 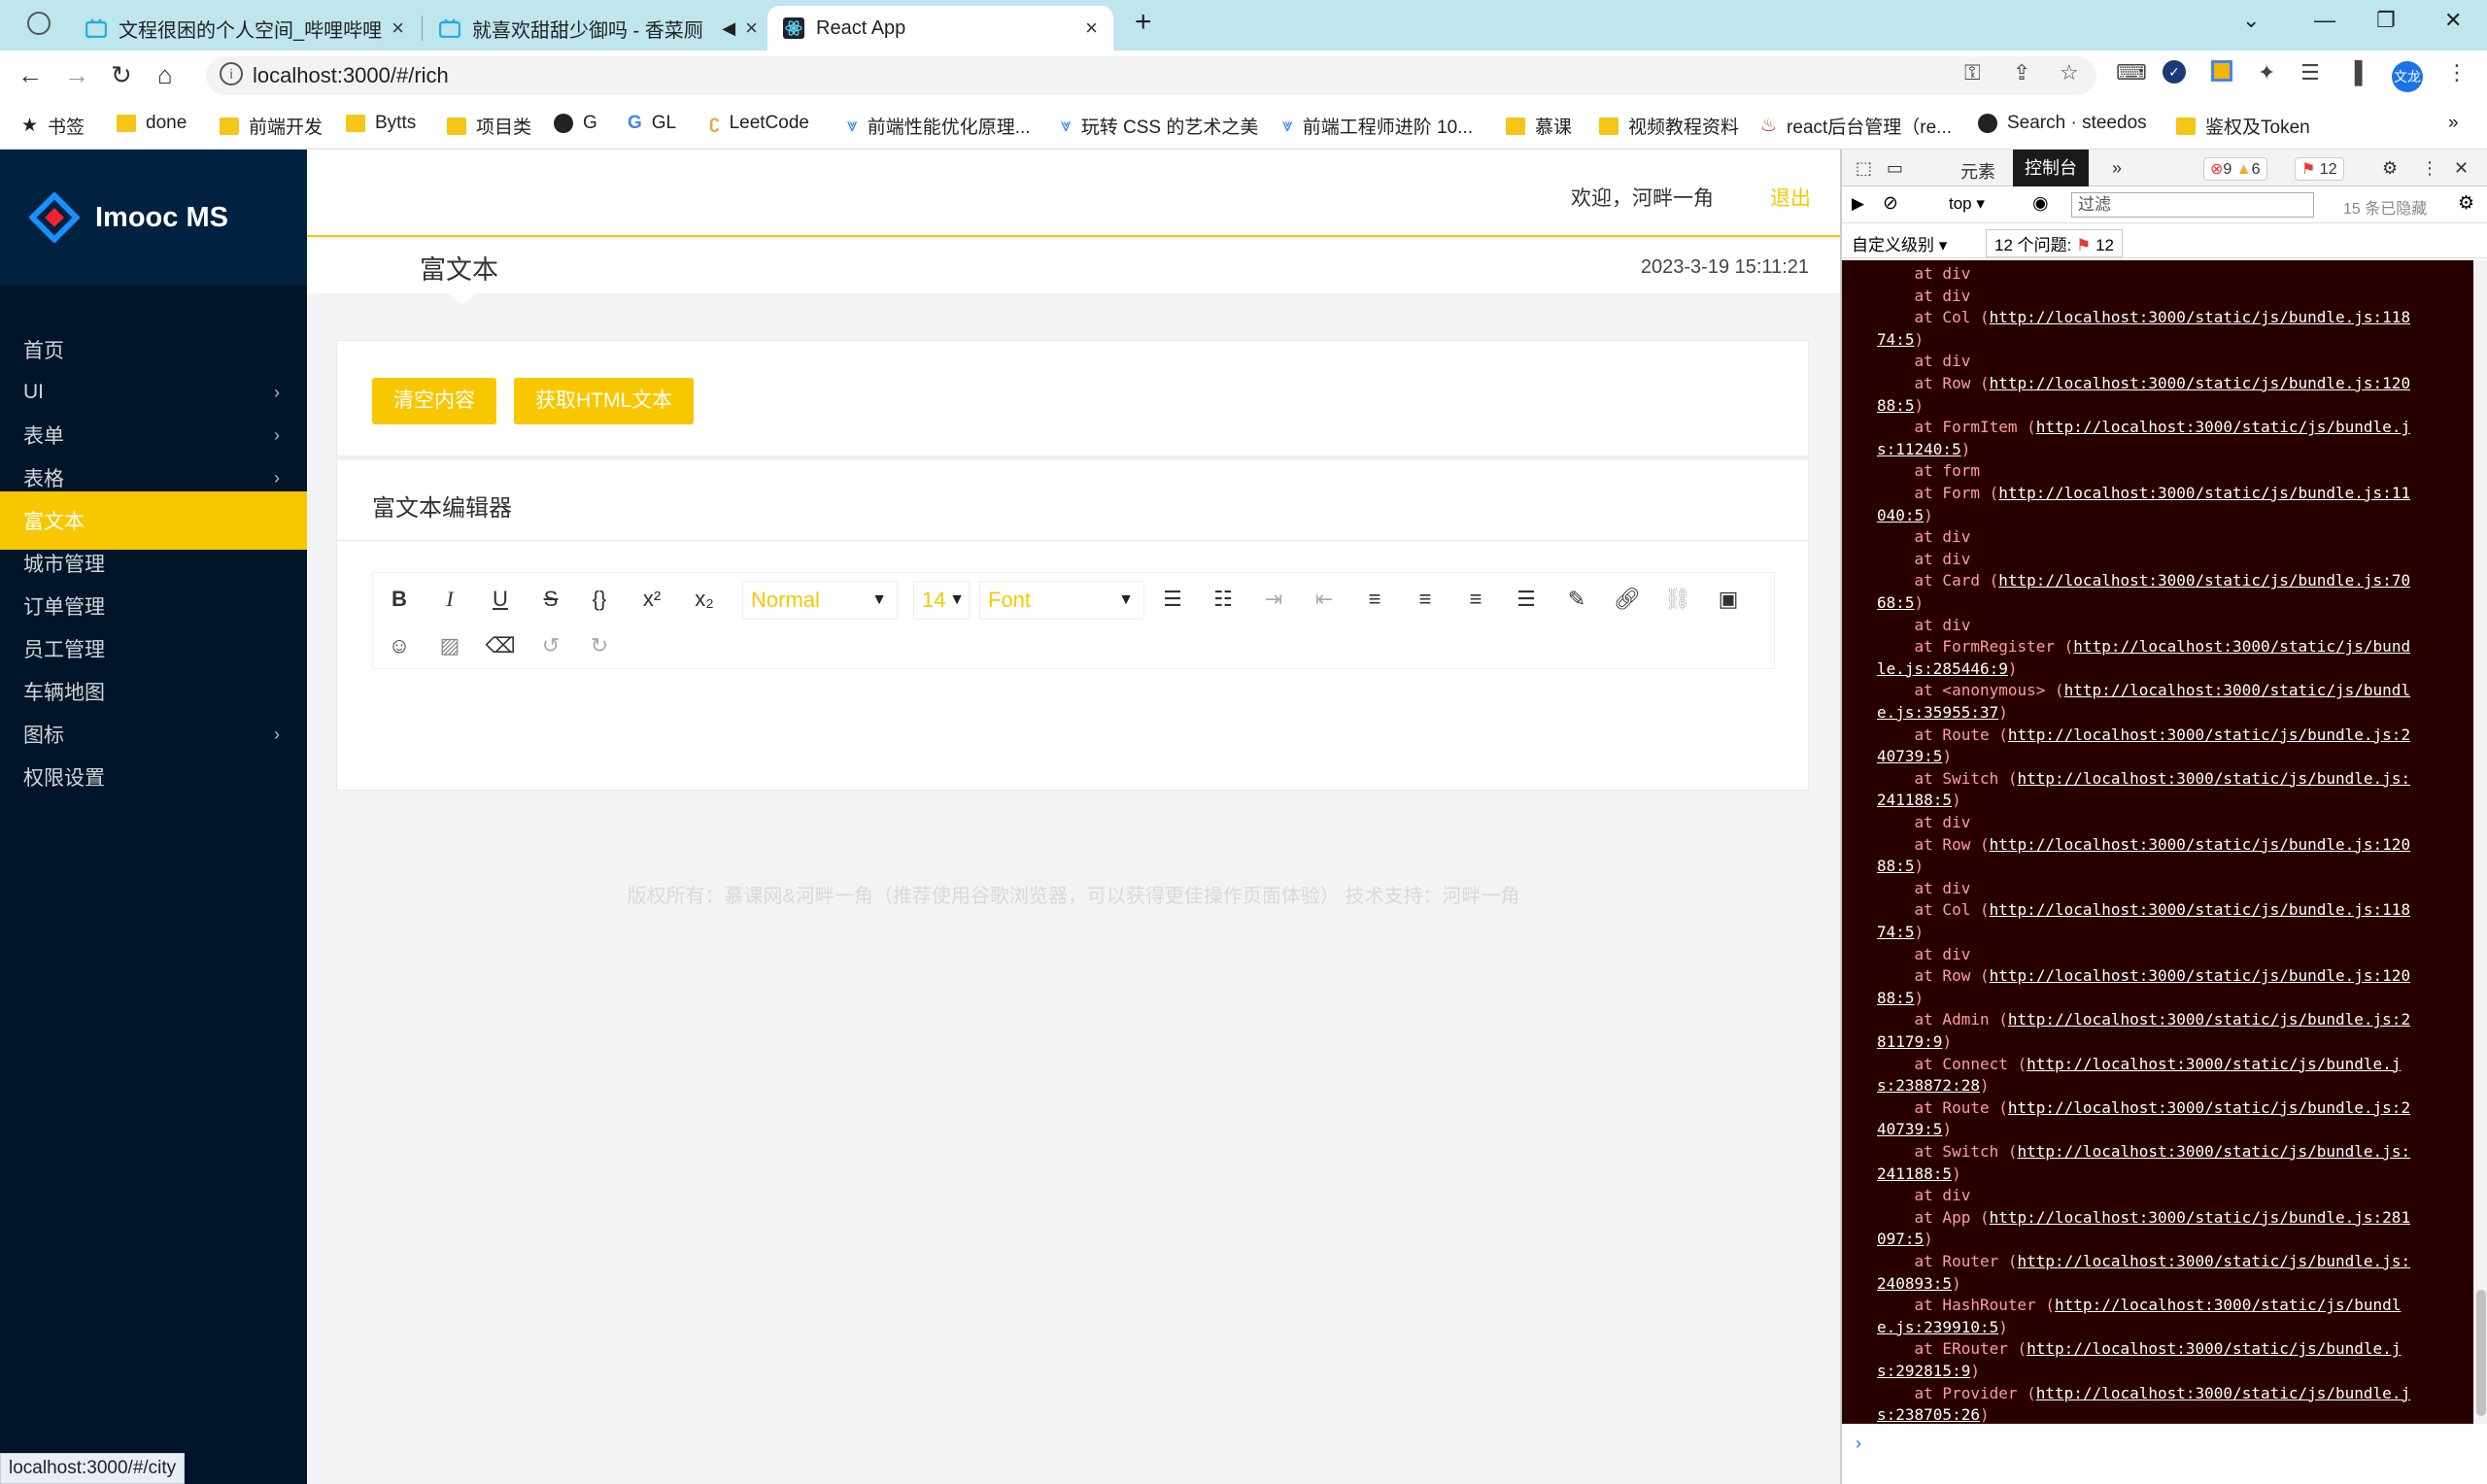 What do you see at coordinates (1967, 204) in the screenshot?
I see `context-select: top ▾` at bounding box center [1967, 204].